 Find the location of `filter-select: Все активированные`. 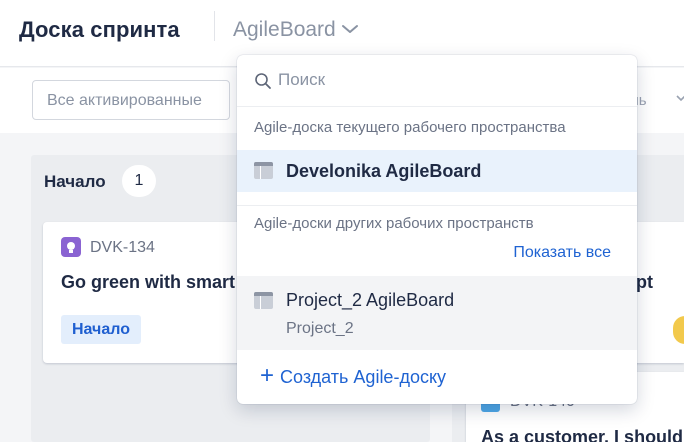

filter-select: Все активированные is located at coordinates (131, 100).